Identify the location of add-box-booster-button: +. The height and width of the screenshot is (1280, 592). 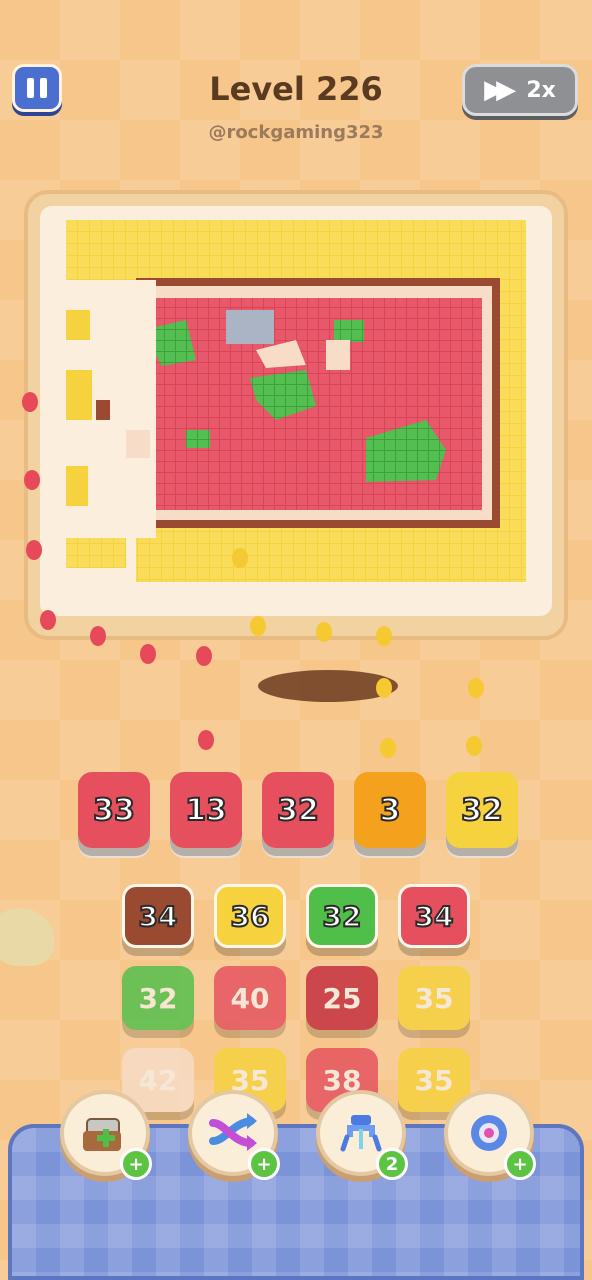
(106, 1135).